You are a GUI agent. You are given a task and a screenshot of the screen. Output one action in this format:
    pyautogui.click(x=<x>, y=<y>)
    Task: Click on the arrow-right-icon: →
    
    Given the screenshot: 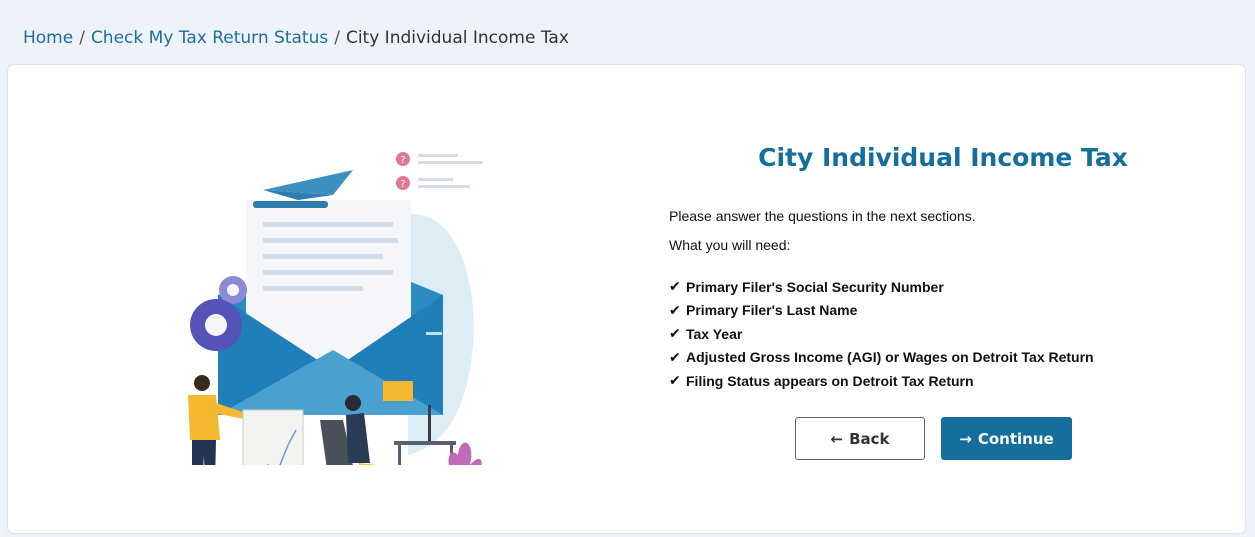 What is the action you would take?
    pyautogui.click(x=965, y=438)
    